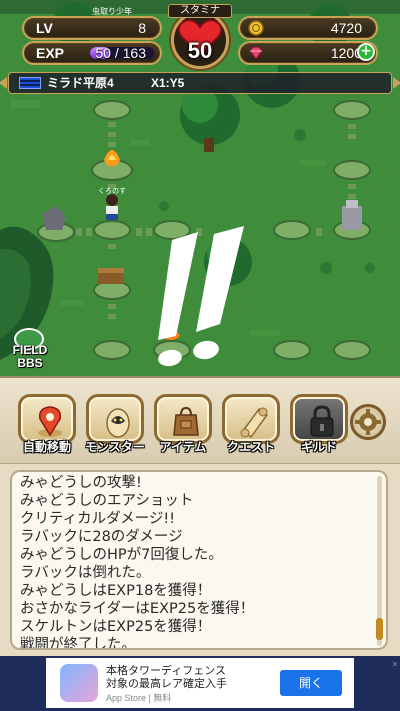 The height and width of the screenshot is (711, 400). What do you see at coordinates (200, 50) in the screenshot?
I see `stamina-value: 50` at bounding box center [200, 50].